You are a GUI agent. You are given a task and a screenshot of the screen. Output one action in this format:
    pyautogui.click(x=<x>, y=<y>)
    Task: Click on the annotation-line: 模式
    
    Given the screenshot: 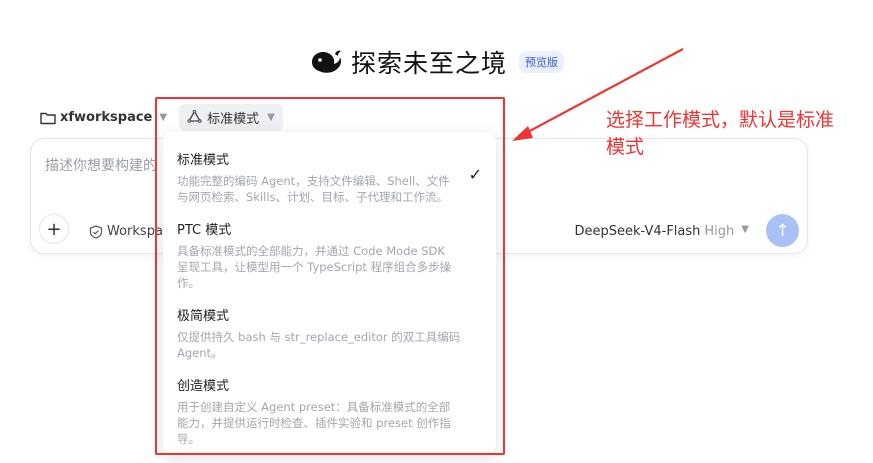 What is the action you would take?
    pyautogui.click(x=625, y=147)
    